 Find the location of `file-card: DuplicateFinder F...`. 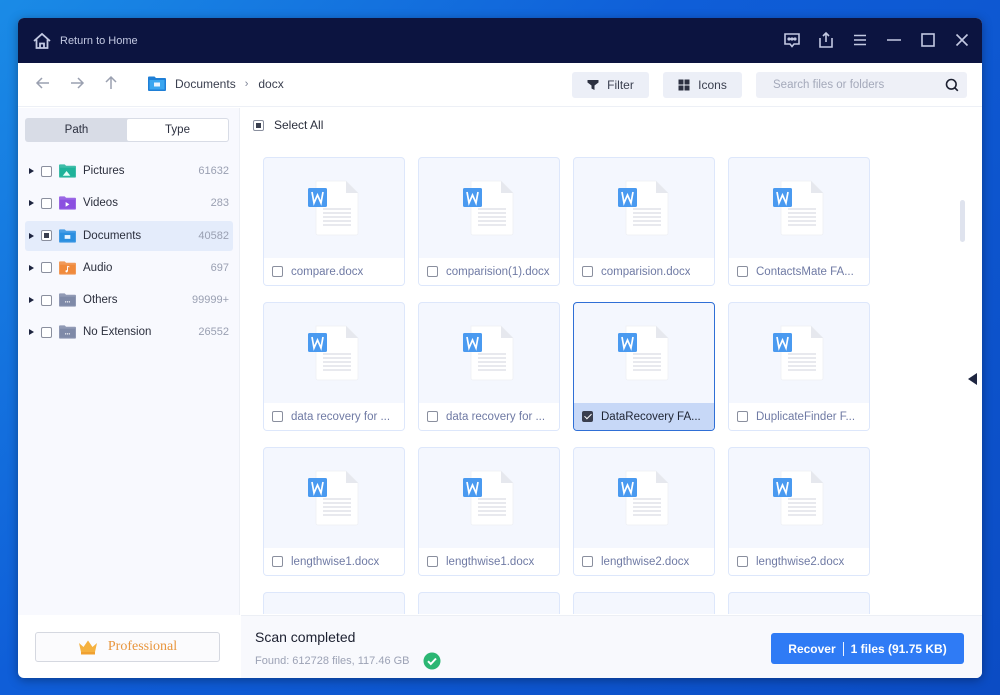

file-card: DuplicateFinder F... is located at coordinates (799, 366).